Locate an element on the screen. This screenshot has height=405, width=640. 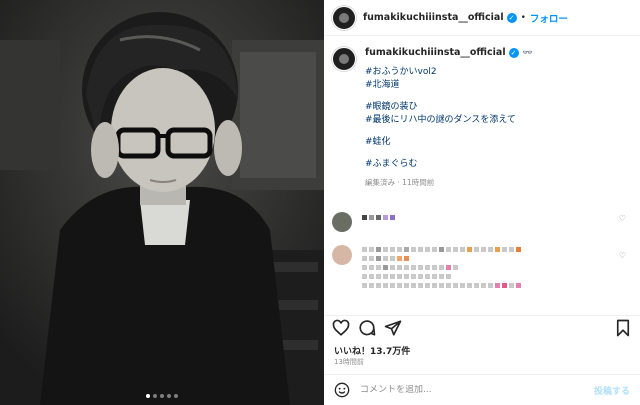
paper-plane-icon is located at coordinates (393, 328).